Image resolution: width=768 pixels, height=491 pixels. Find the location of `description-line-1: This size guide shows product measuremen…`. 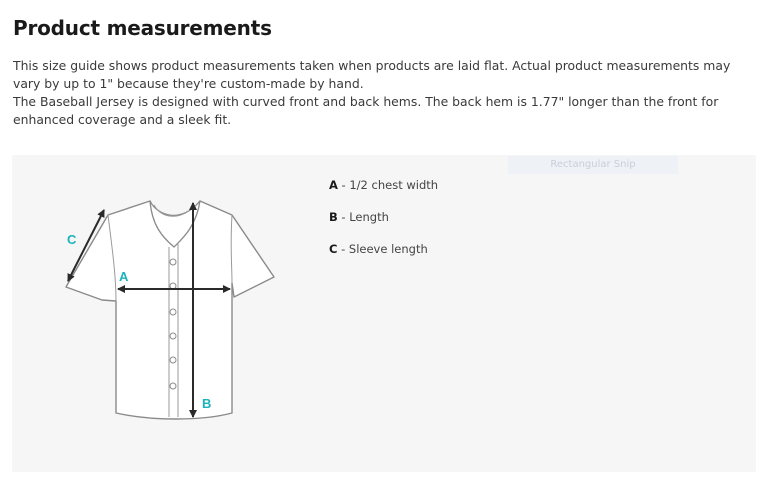

description-line-1: This size guide shows product measuremen… is located at coordinates (372, 74).